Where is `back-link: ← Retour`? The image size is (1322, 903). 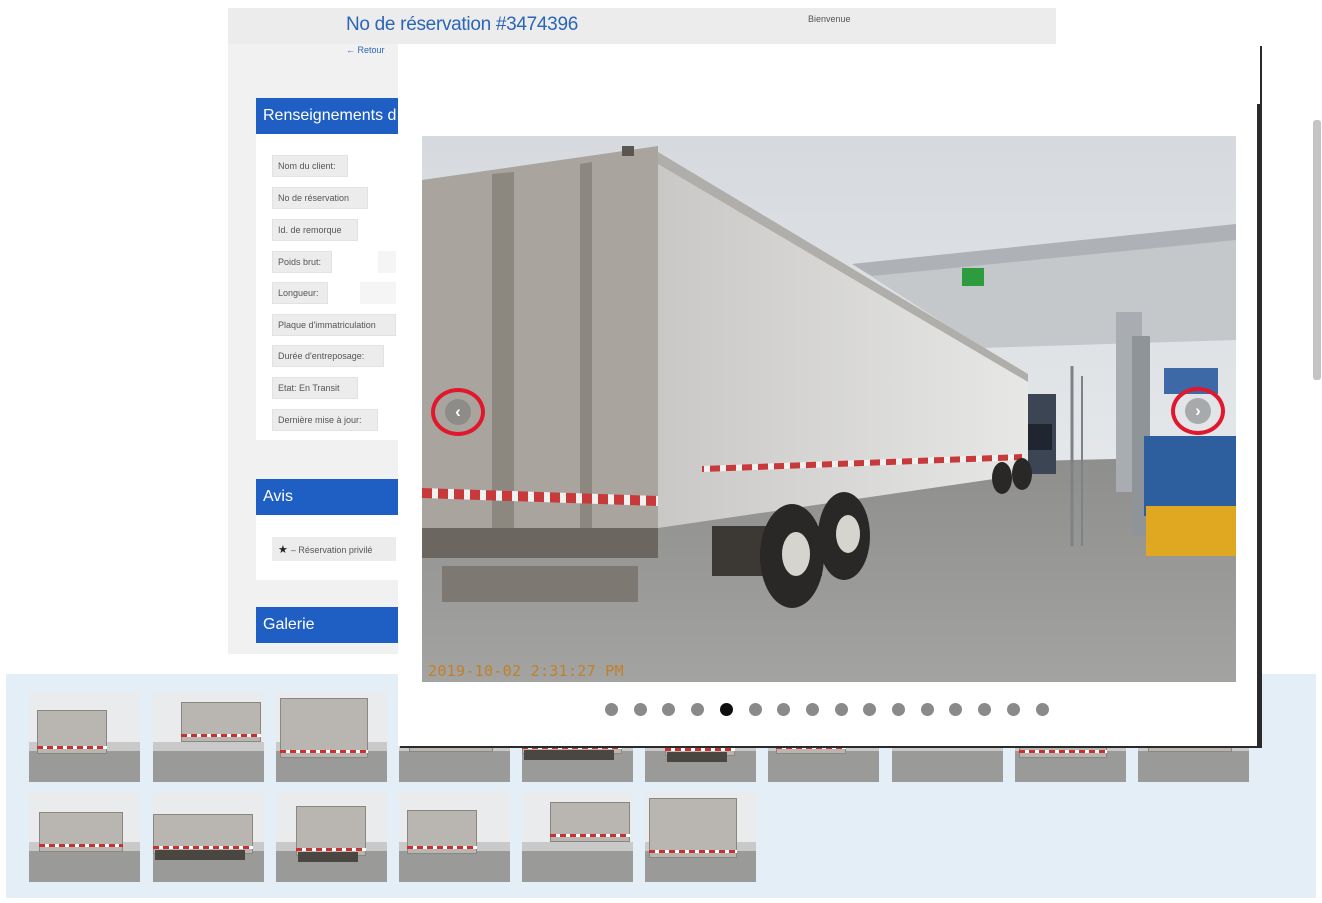
back-link: ← Retour is located at coordinates (365, 50).